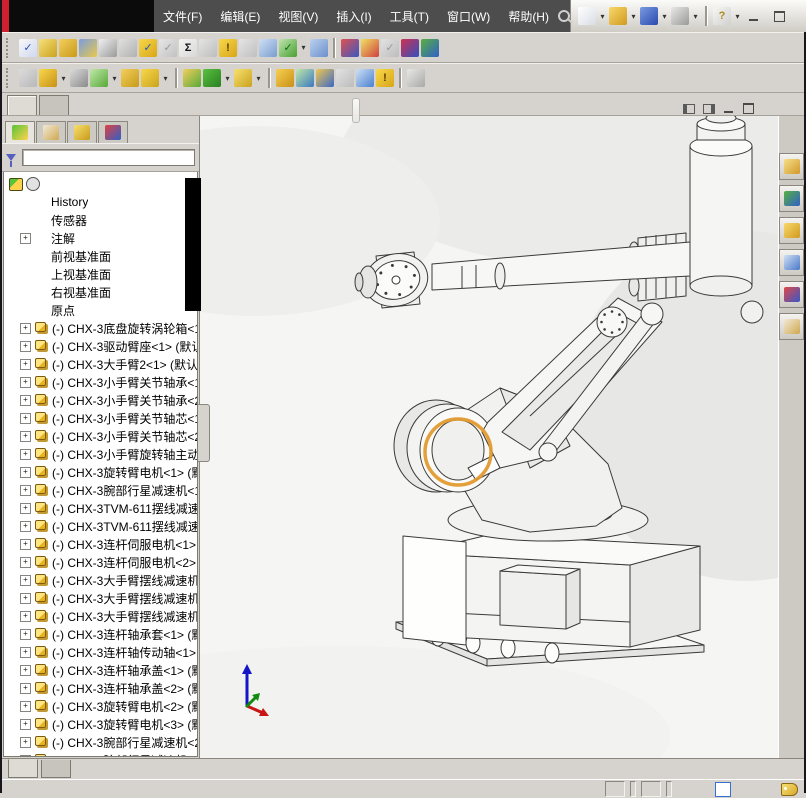  Describe the element at coordinates (100, 382) in the screenshot. I see `tree-component: + (-) CHX-3小手臂关节轴承<1>` at that location.